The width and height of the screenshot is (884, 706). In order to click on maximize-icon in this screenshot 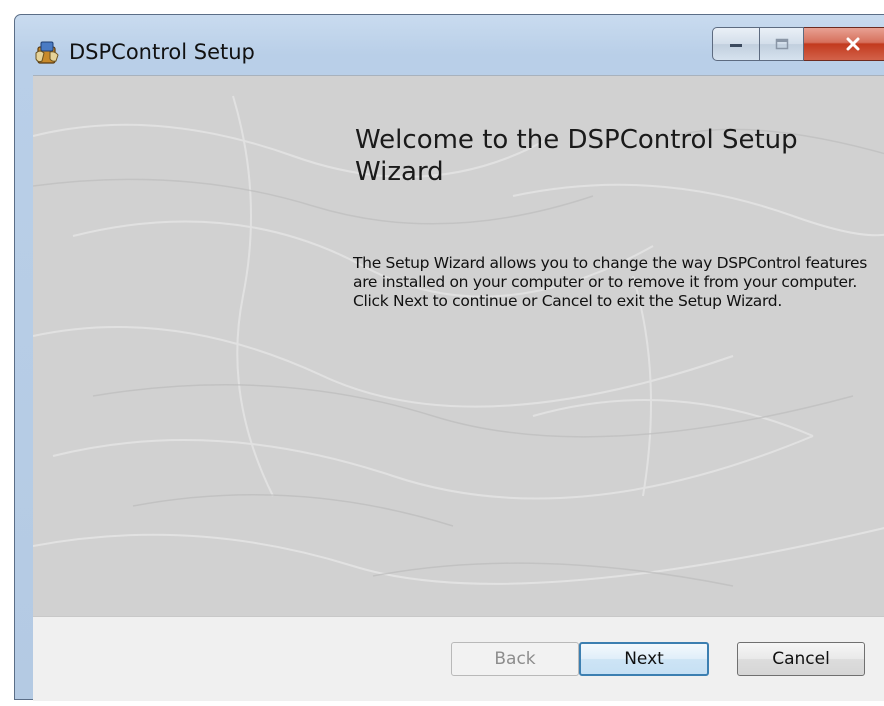, I will do `click(781, 44)`.